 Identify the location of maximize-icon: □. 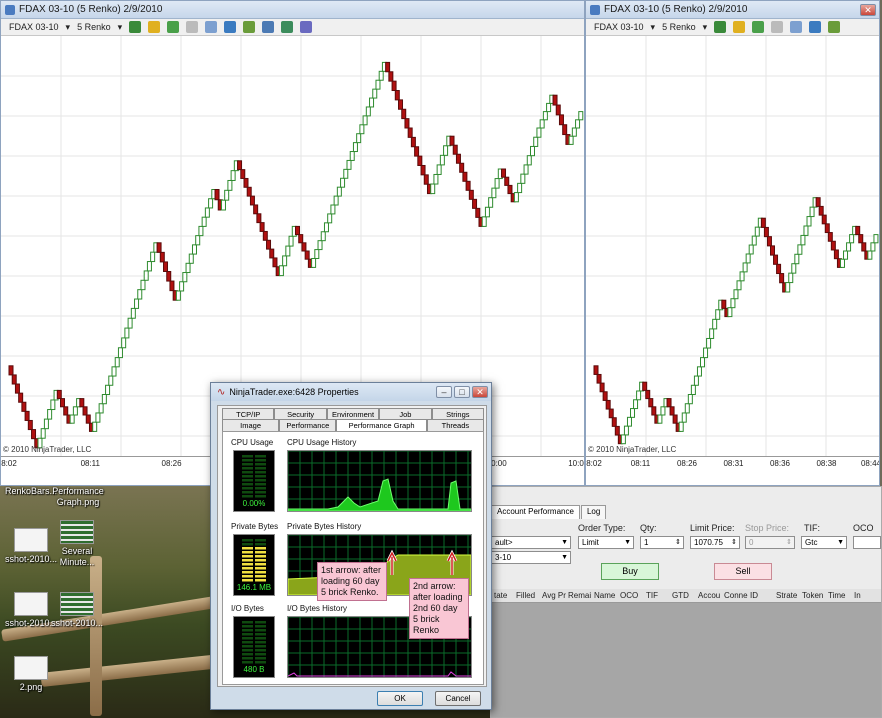
(462, 392).